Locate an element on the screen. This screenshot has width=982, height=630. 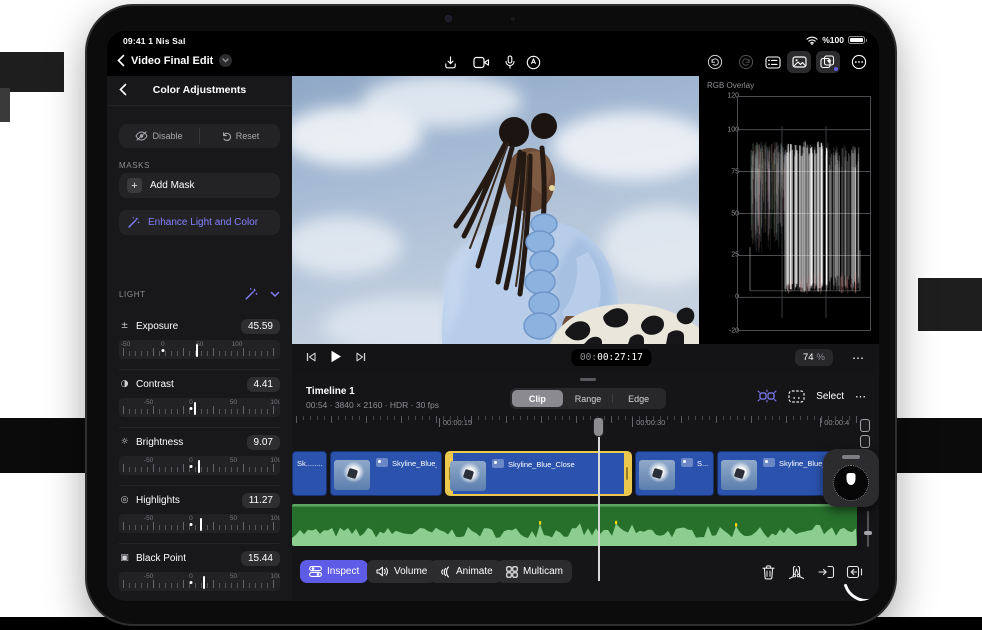
panel-title: Color Adjustments is located at coordinates (199, 90).